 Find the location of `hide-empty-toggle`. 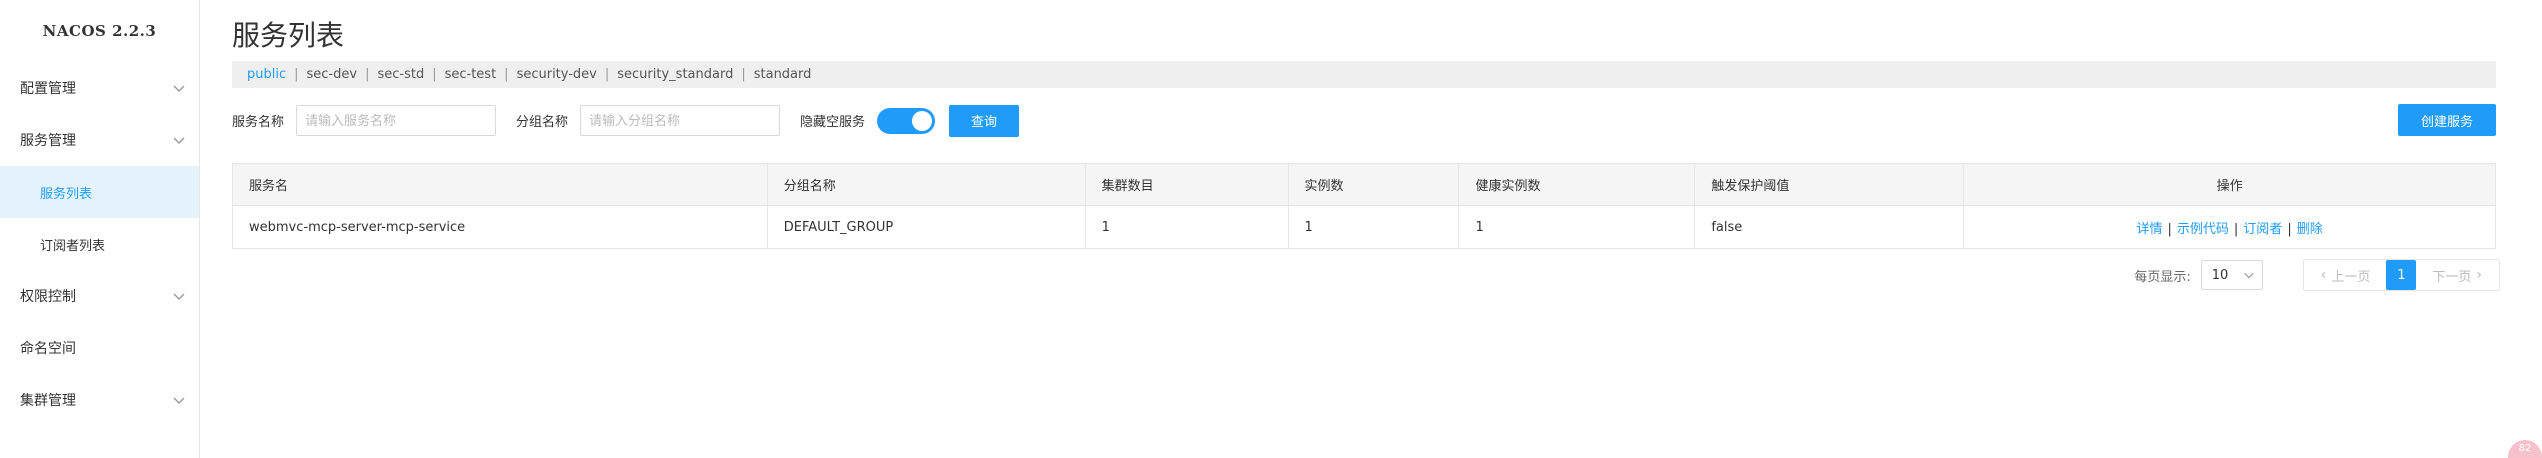

hide-empty-toggle is located at coordinates (906, 120).